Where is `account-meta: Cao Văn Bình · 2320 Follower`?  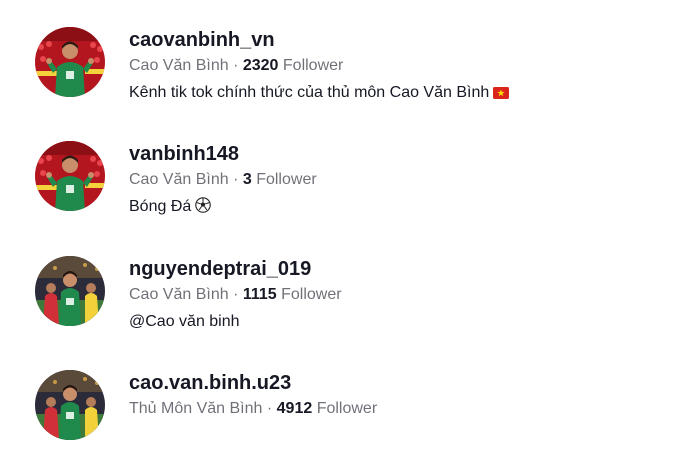
account-meta: Cao Văn Bình · 2320 Follower is located at coordinates (409, 66).